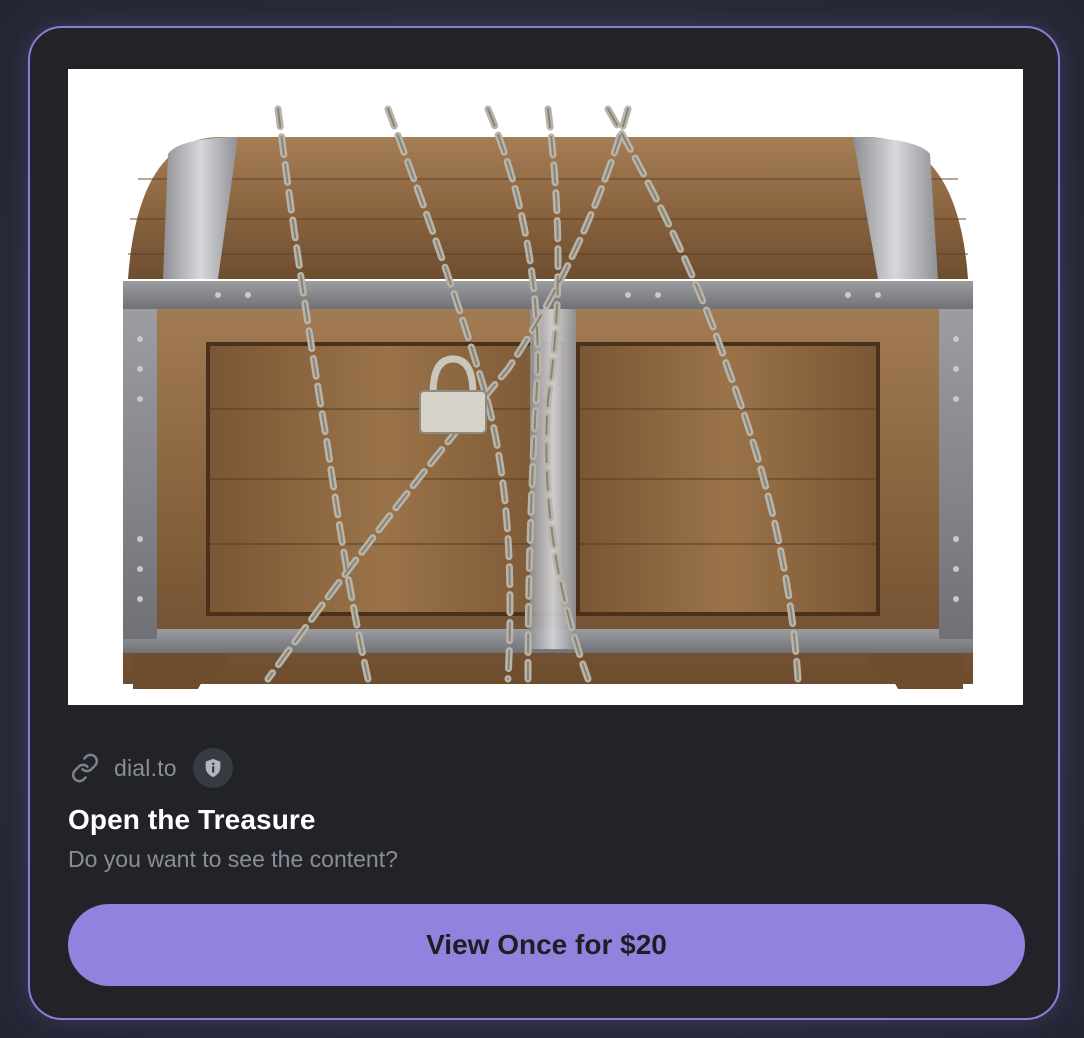 The height and width of the screenshot is (1038, 1084). Describe the element at coordinates (192, 819) in the screenshot. I see `card-title: Open the Treasure` at that location.